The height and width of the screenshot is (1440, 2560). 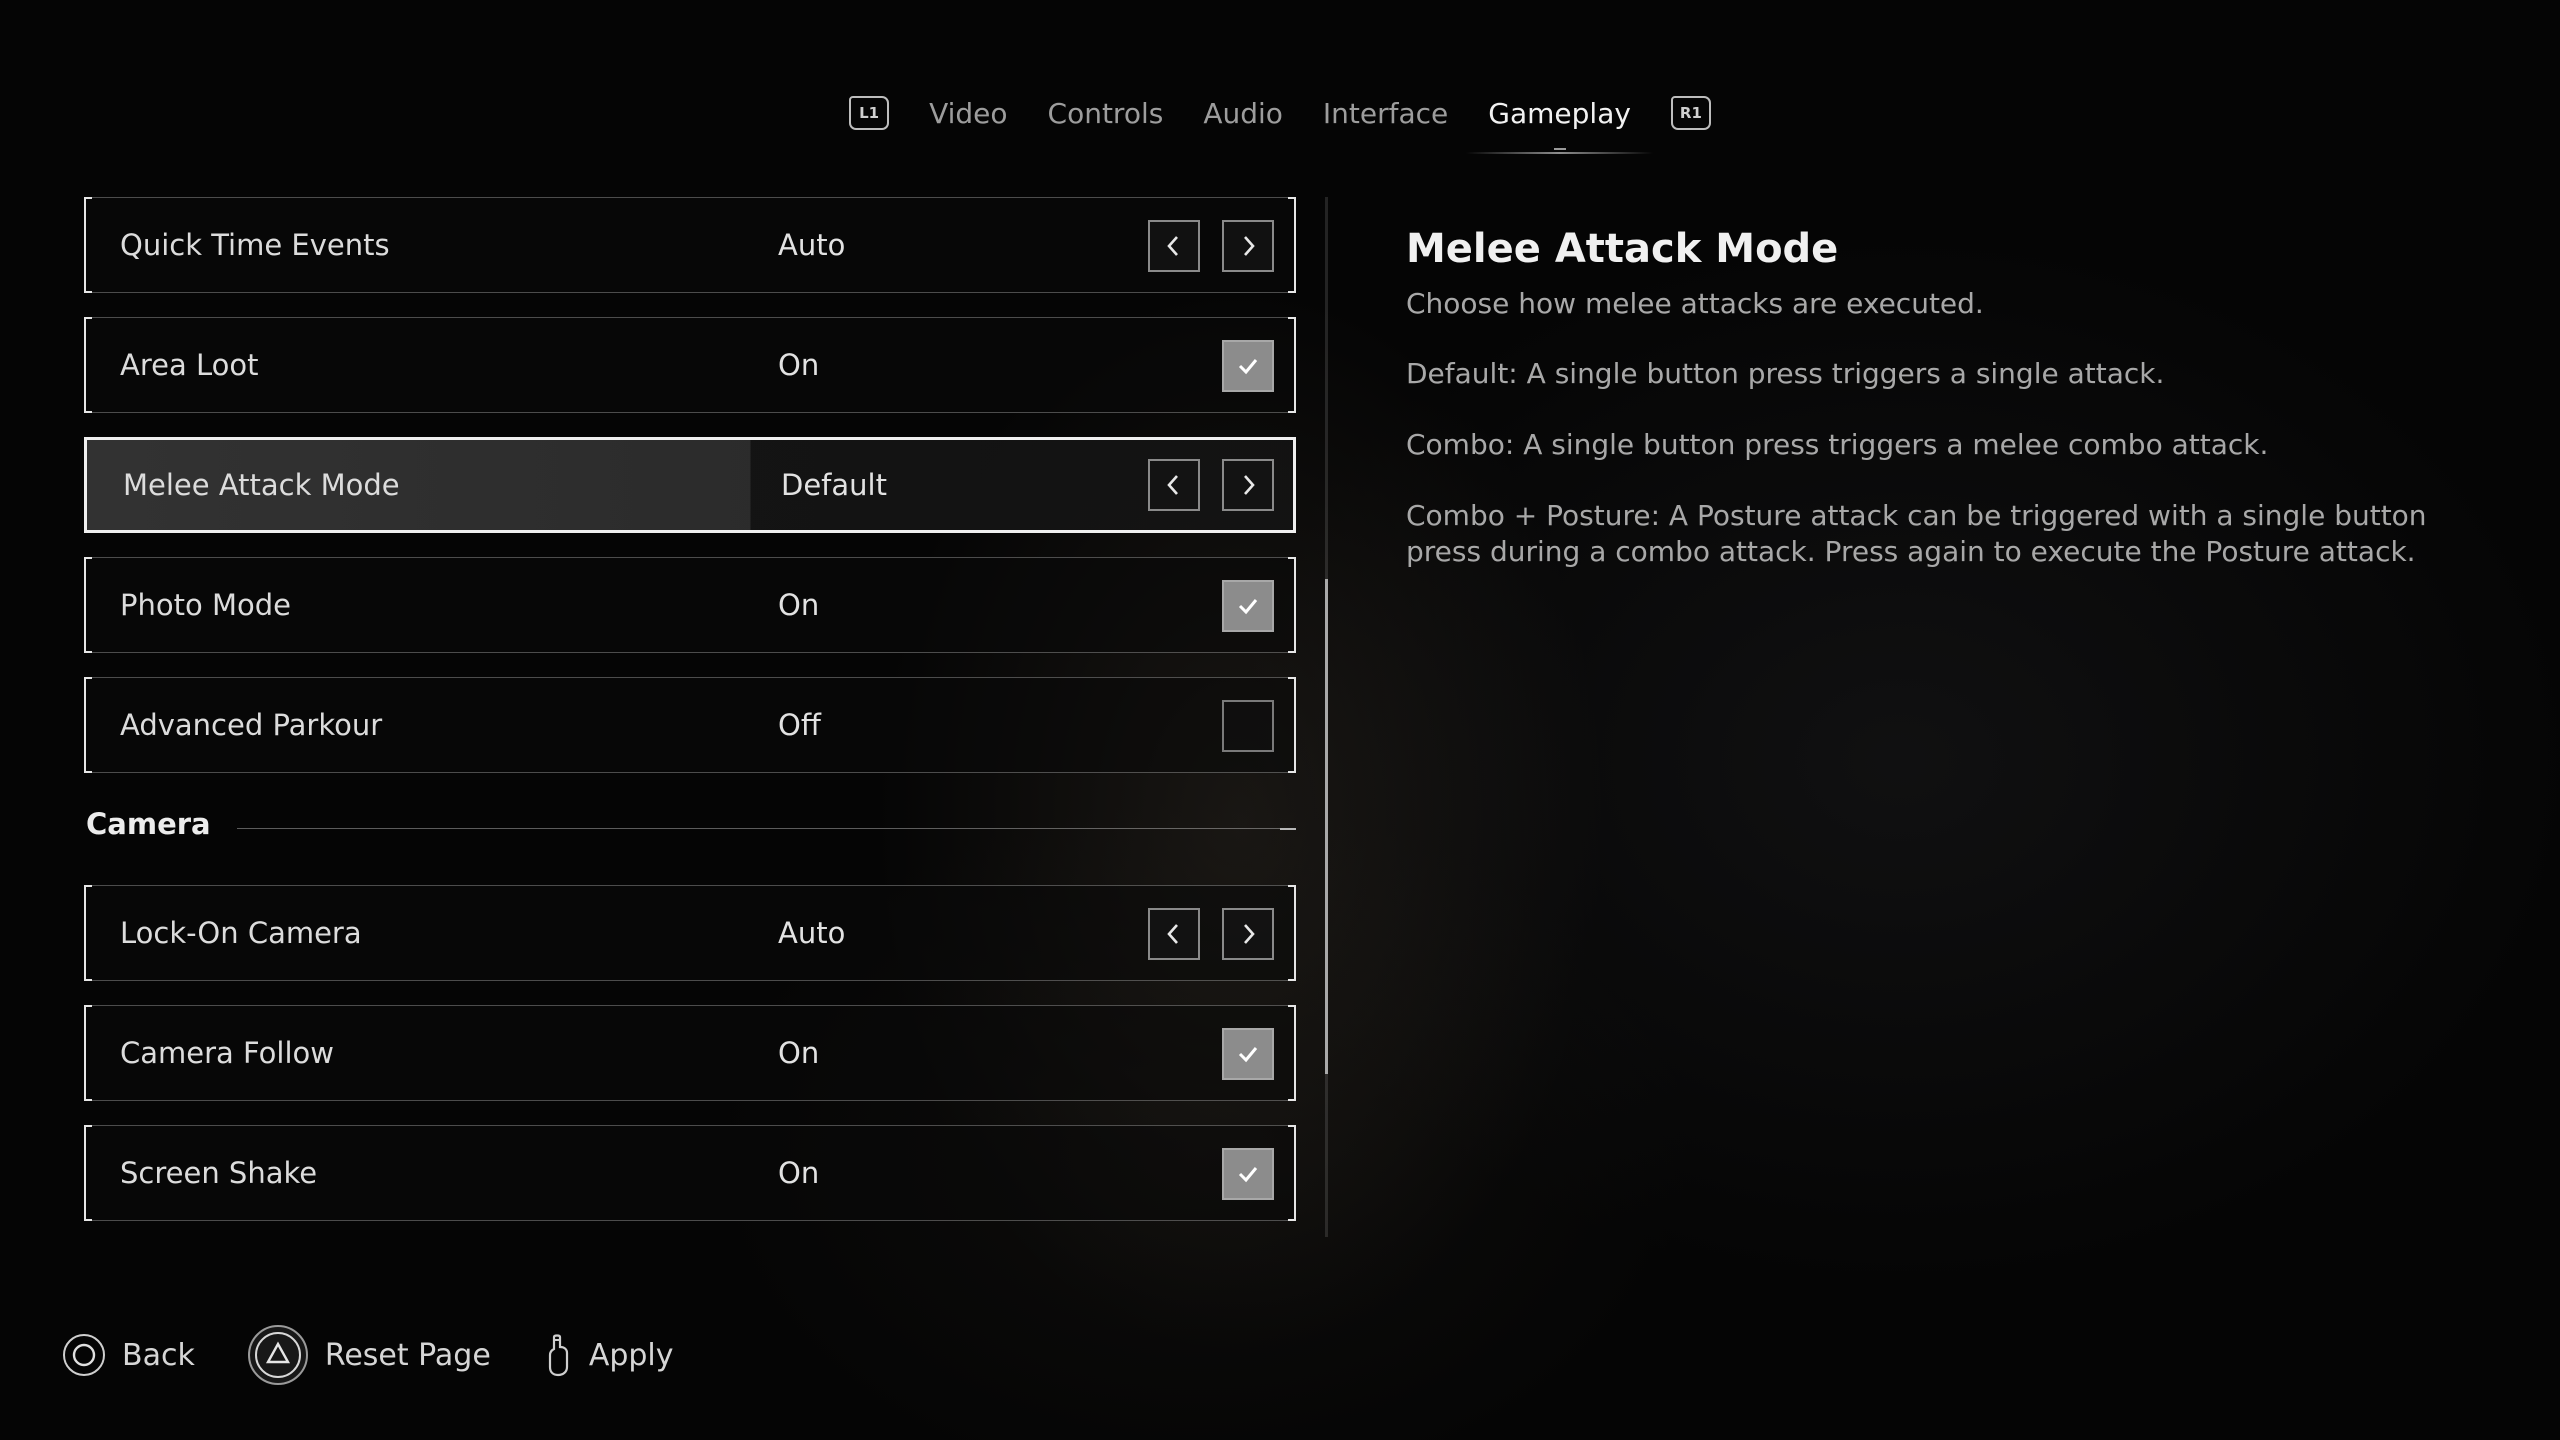 What do you see at coordinates (1385, 113) in the screenshot?
I see `tab-interface: Interface` at bounding box center [1385, 113].